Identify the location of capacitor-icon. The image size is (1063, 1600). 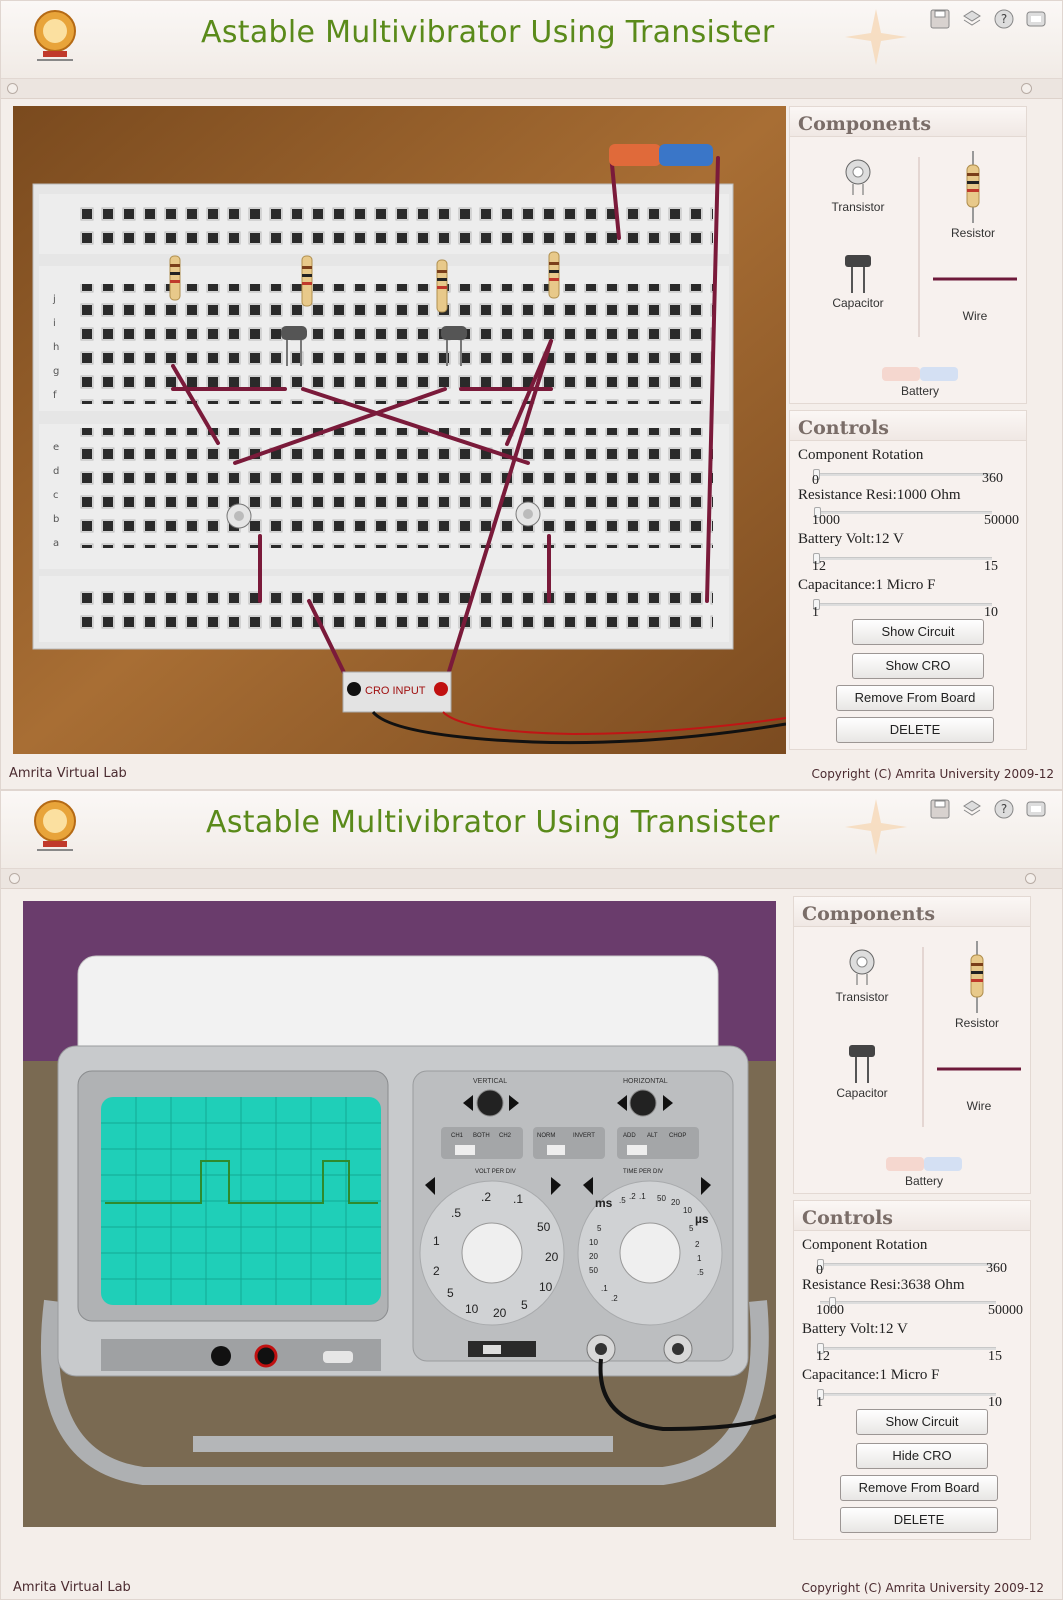
(862, 1064).